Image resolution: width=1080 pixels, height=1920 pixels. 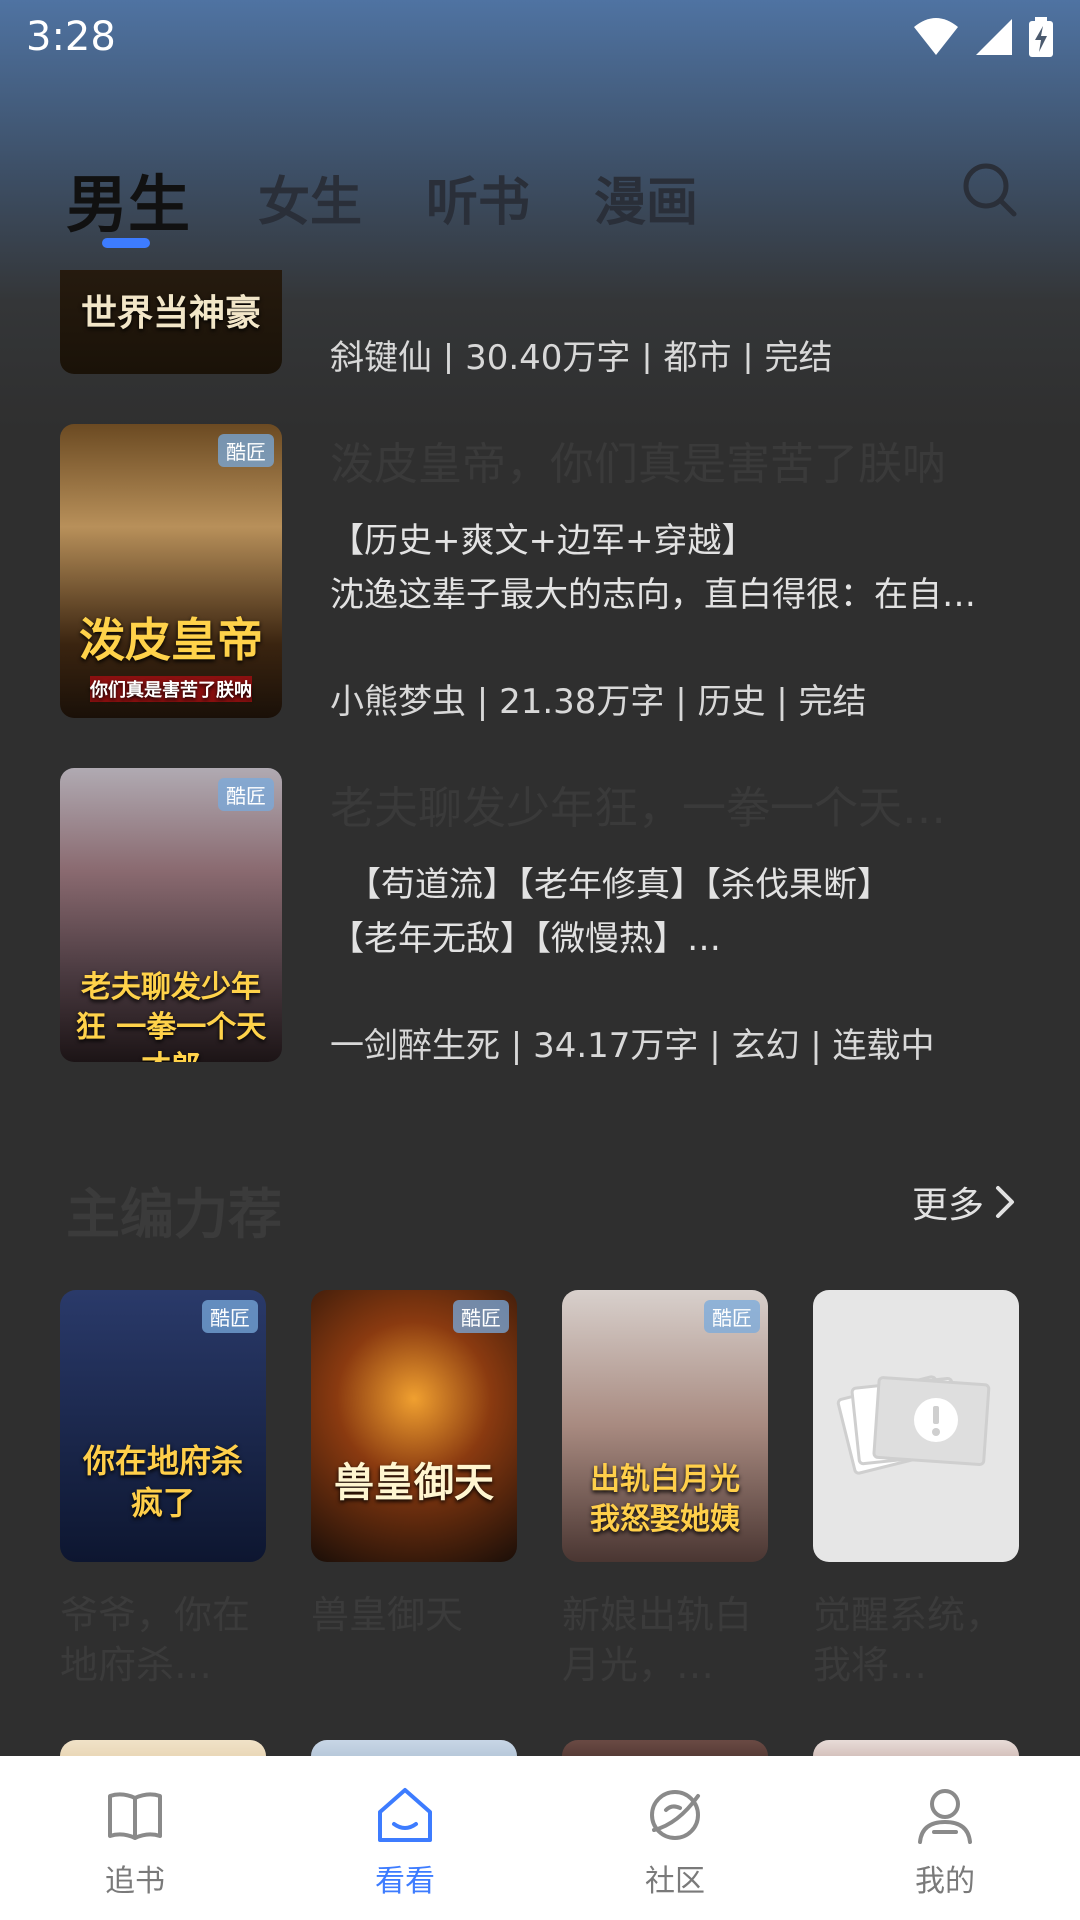 What do you see at coordinates (163, 1426) in the screenshot?
I see `grid-cover: 酷匠 你在地府杀疯了` at bounding box center [163, 1426].